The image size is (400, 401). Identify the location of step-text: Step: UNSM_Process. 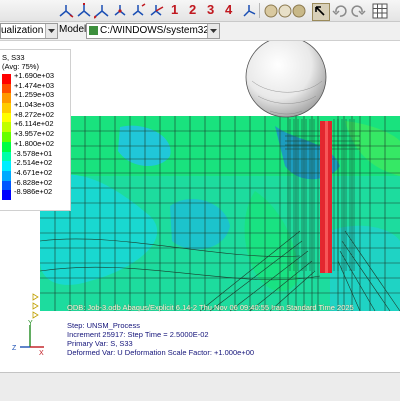
(103, 325).